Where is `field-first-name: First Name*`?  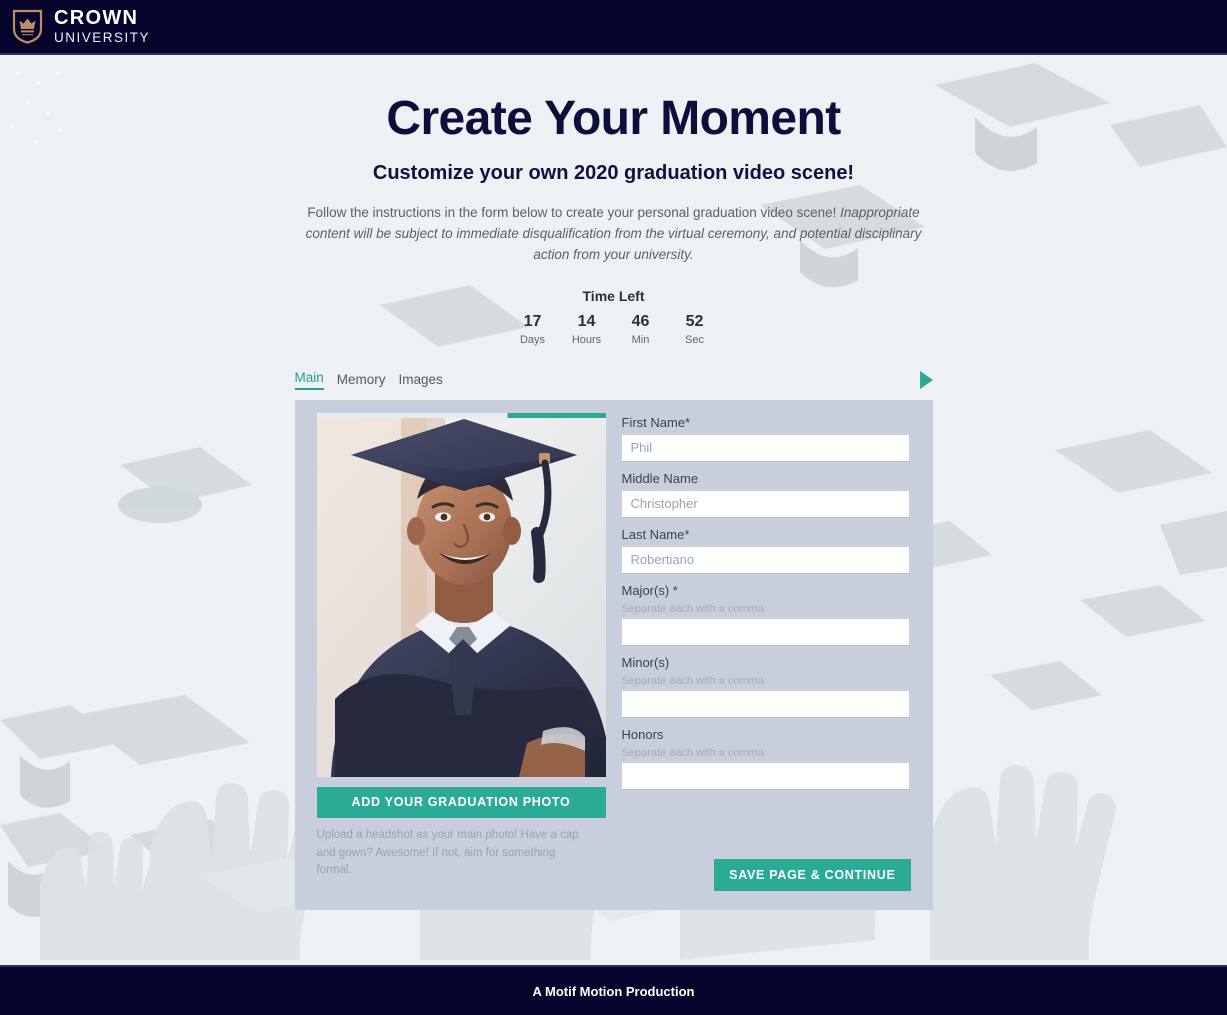 field-first-name: First Name* is located at coordinates (766, 438).